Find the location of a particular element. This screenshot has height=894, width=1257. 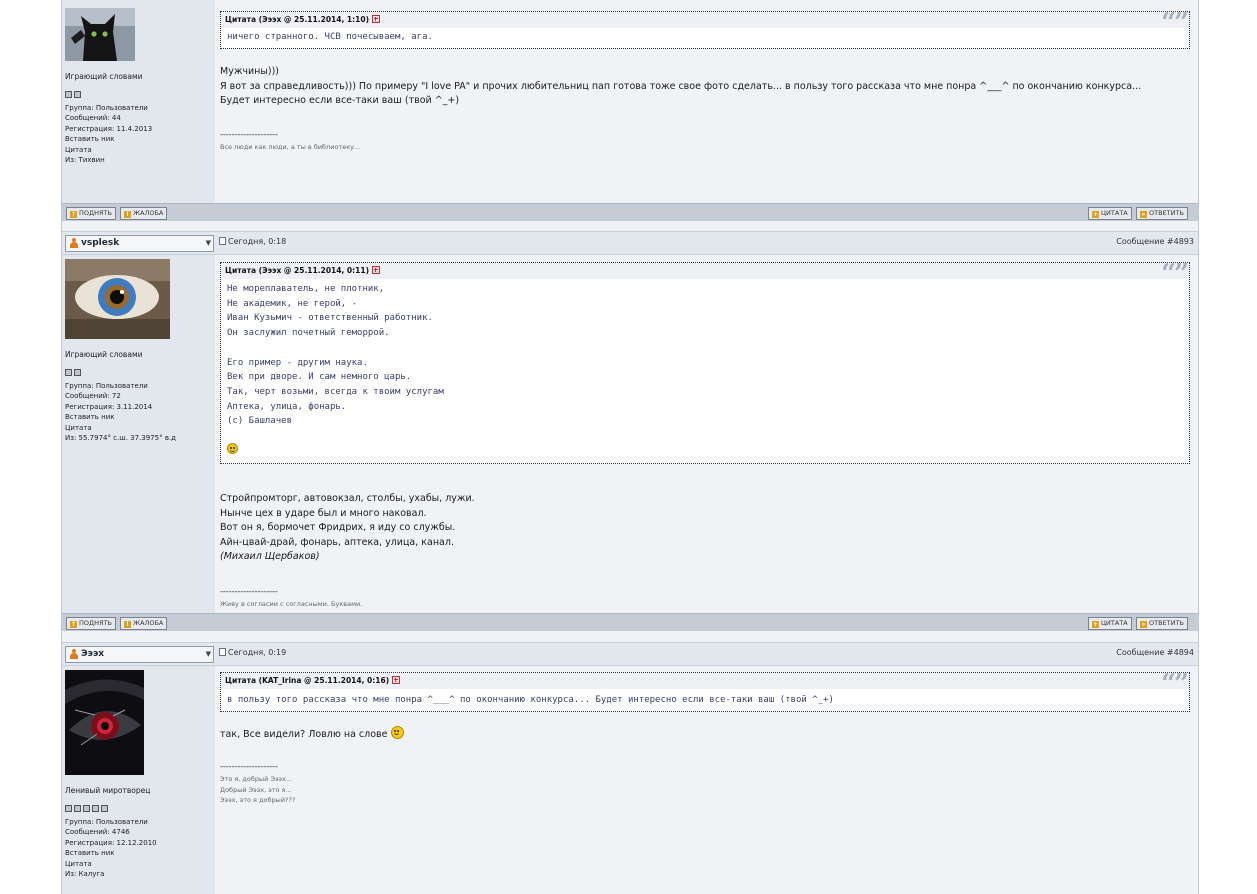

up-label: ПОДНЯТЬ is located at coordinates (95, 623).